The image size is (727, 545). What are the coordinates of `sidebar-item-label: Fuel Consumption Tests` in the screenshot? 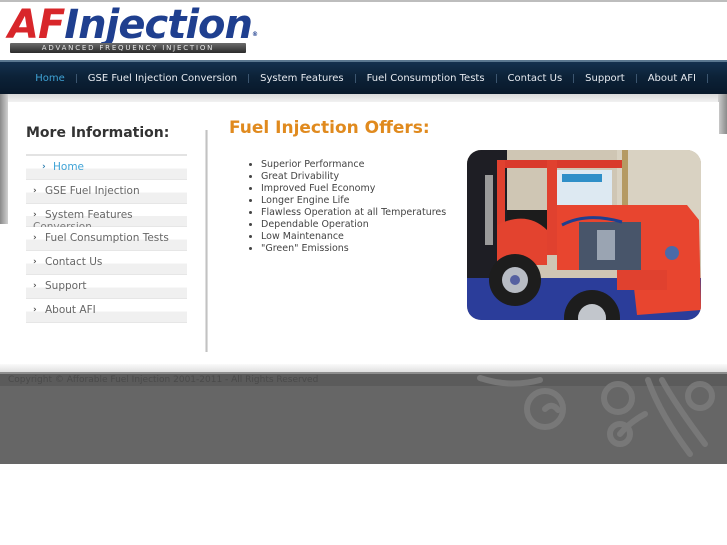 It's located at (107, 238).